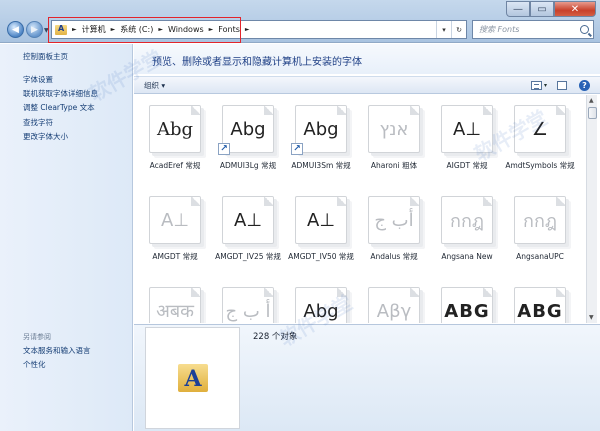 The height and width of the screenshot is (431, 600). What do you see at coordinates (175, 311) in the screenshot?
I see `font-sample-text: अबक` at bounding box center [175, 311].